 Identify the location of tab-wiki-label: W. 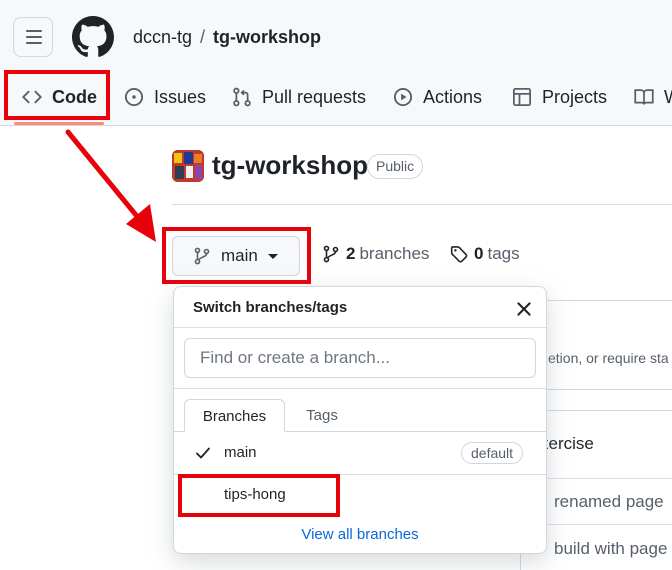
(668, 97).